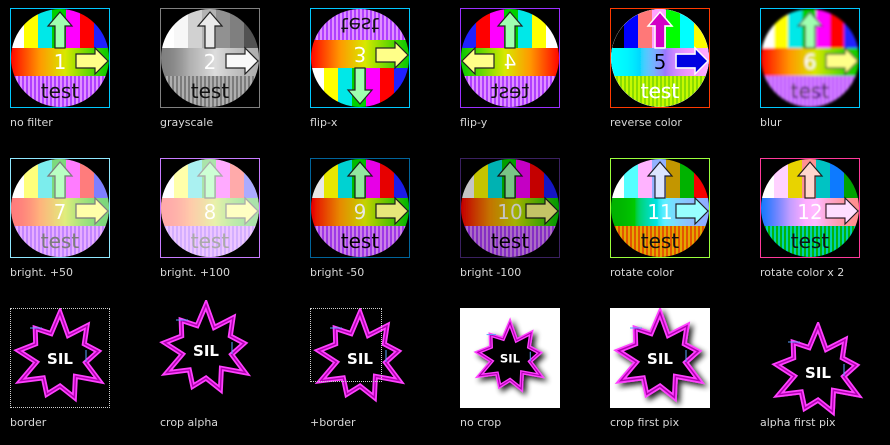 The width and height of the screenshot is (890, 445). Describe the element at coordinates (60, 62) in the screenshot. I see `test-card-number: 1` at that location.